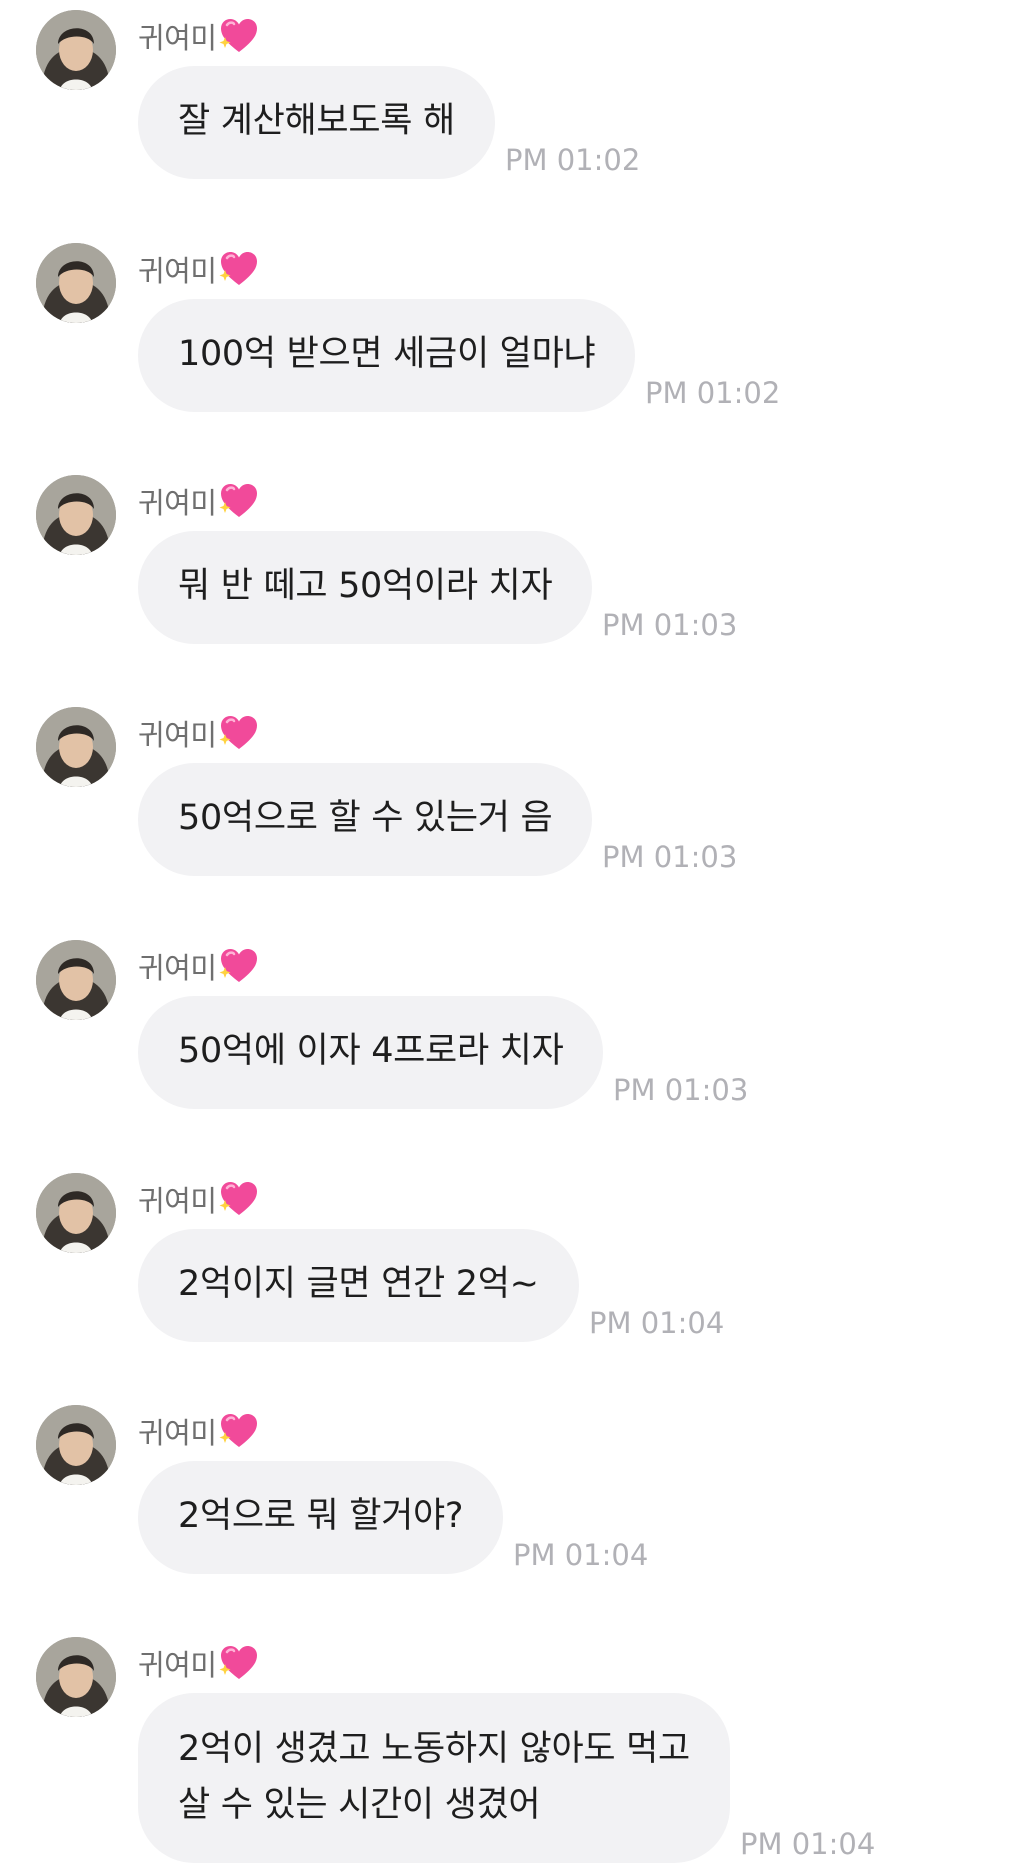 The width and height of the screenshot is (1024, 1863). Describe the element at coordinates (321, 1517) in the screenshot. I see `message-bubble: 2억으로 뭐 할거야?` at that location.